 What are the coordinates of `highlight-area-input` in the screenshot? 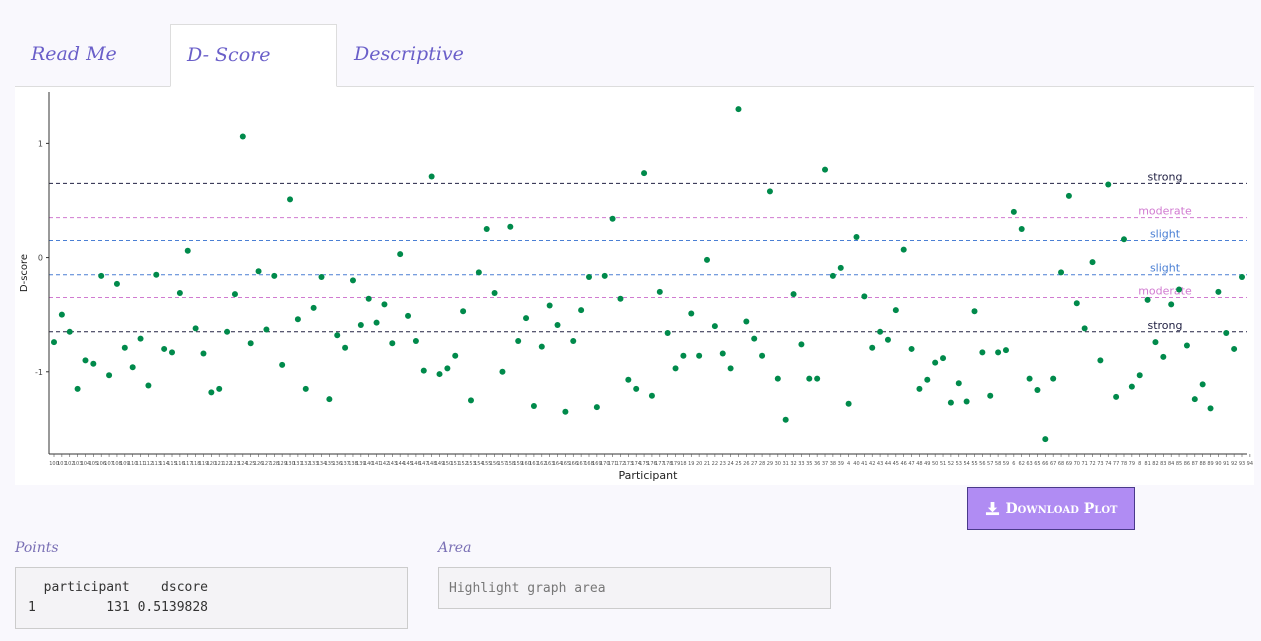 It's located at (634, 588).